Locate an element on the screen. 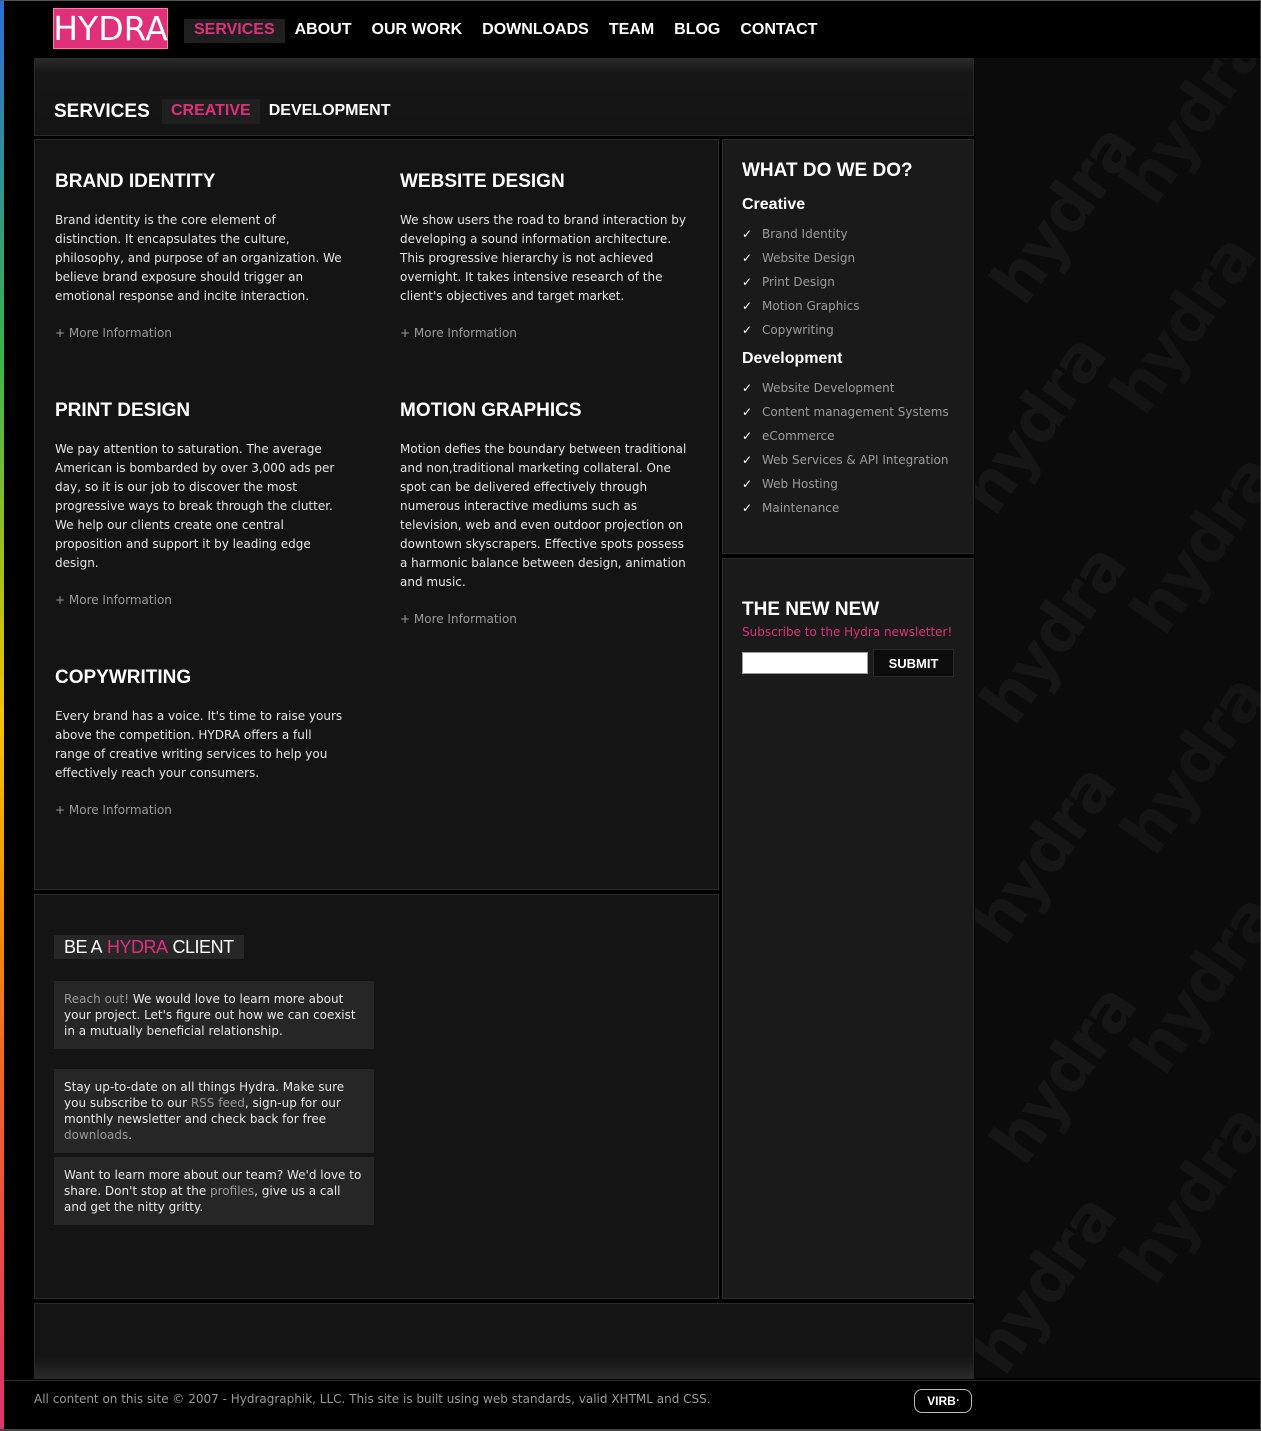  virb-badge-mark: • is located at coordinates (957, 1401).